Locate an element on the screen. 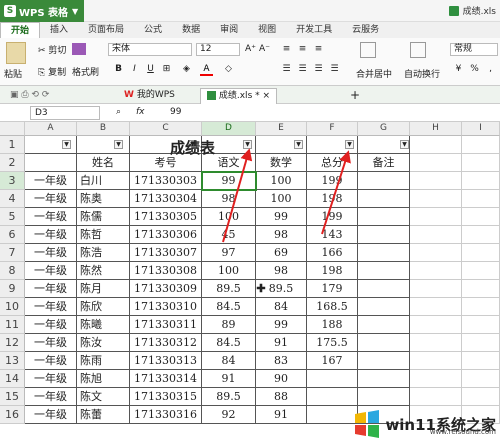  menu-home: 开始 is located at coordinates (20, 30).